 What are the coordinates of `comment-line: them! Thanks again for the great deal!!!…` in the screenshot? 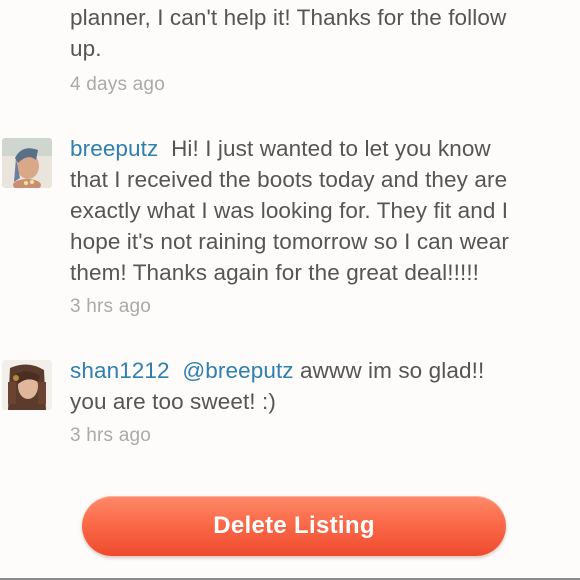 It's located at (275, 272).